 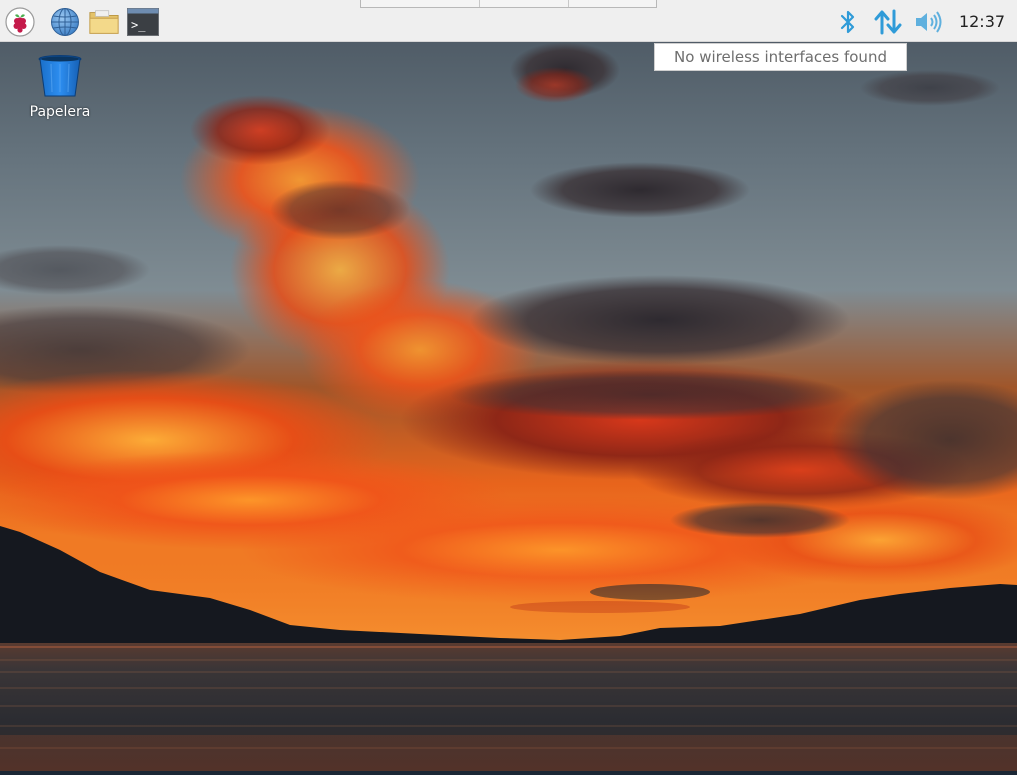 I want to click on desktop-icon-trash: Papelera, so click(x=60, y=87).